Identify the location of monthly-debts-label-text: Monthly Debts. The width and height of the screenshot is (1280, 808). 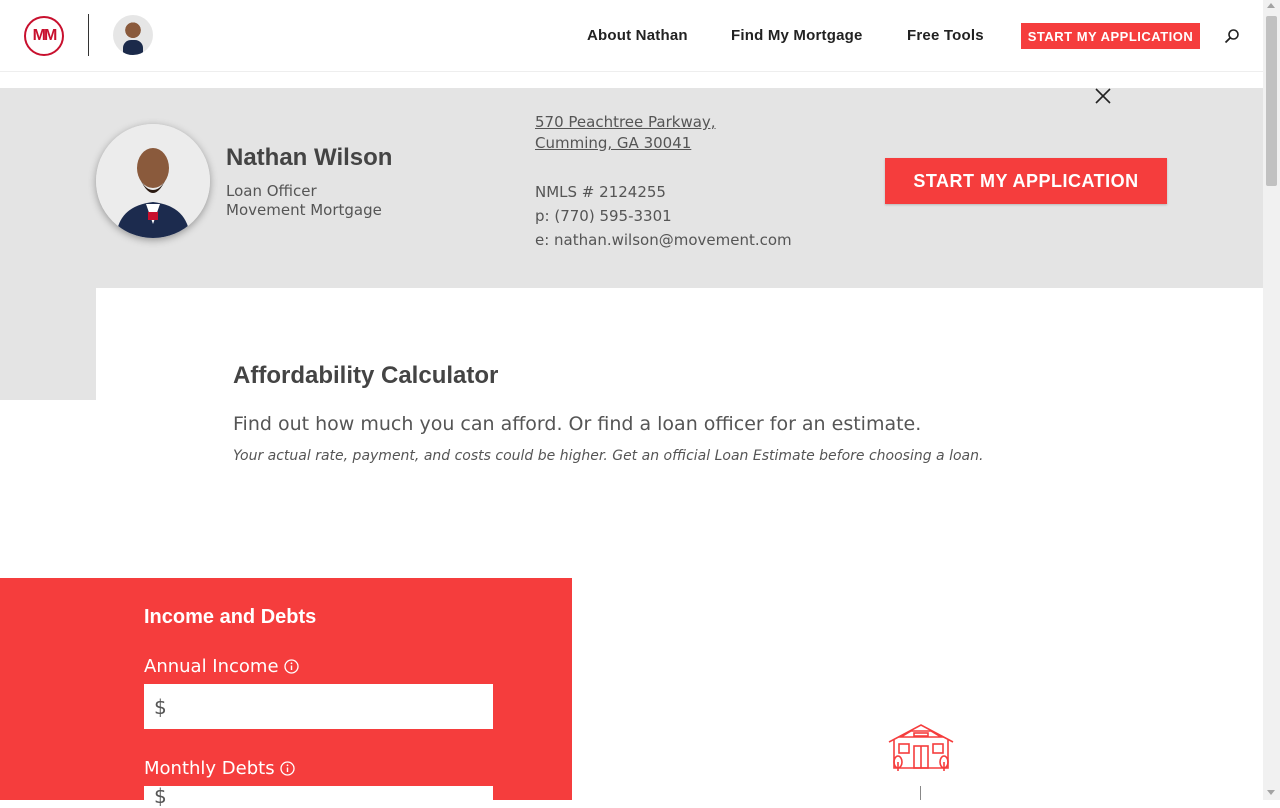
(209, 768).